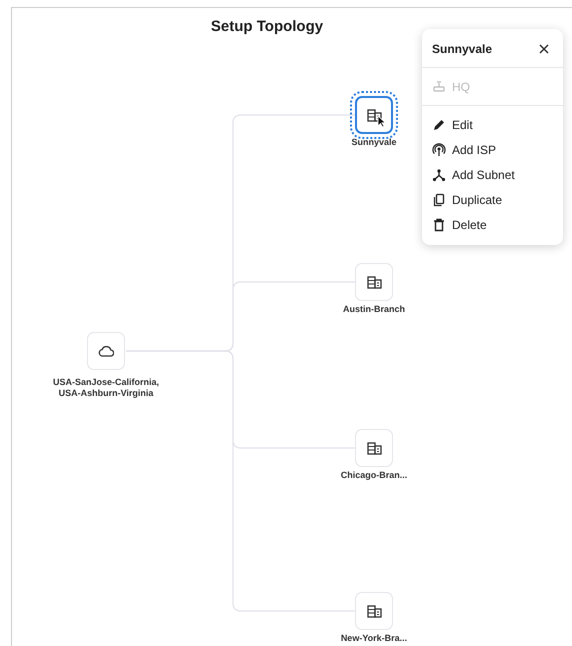 This screenshot has width=572, height=646. What do you see at coordinates (452, 124) in the screenshot?
I see `menu-item: Edit` at bounding box center [452, 124].